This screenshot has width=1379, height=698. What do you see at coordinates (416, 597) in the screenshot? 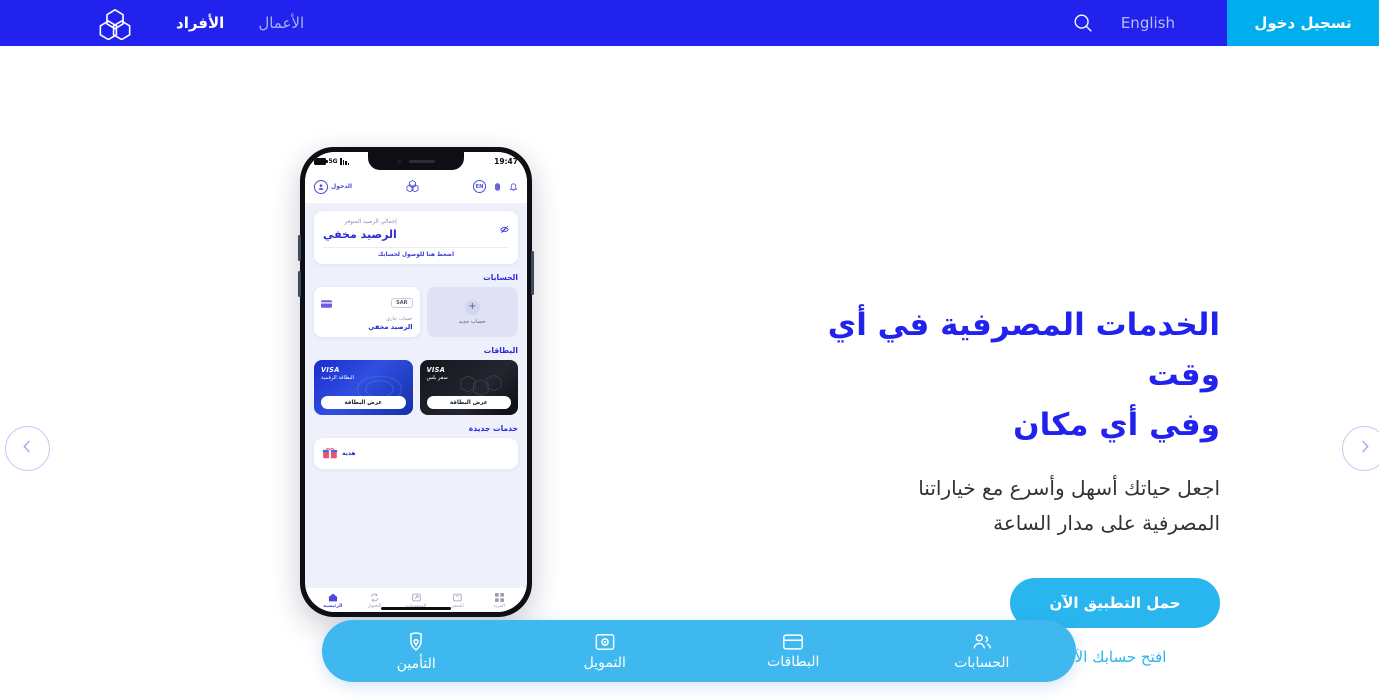
I see `payments-icon` at bounding box center [416, 597].